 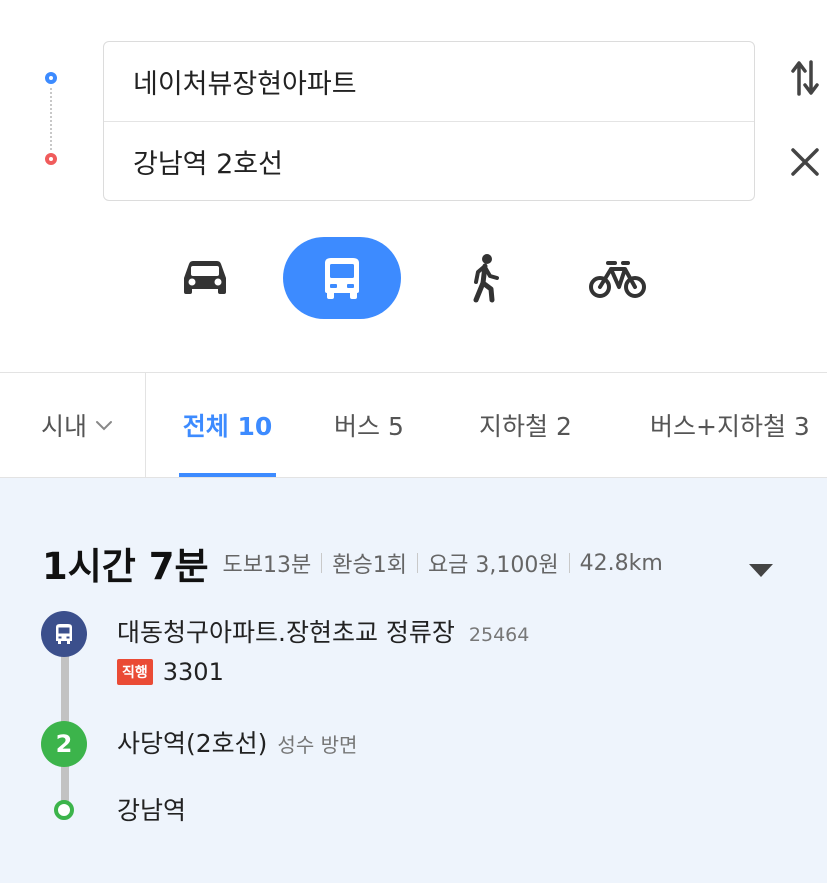 I want to click on bicycle-icon, so click(x=617, y=279).